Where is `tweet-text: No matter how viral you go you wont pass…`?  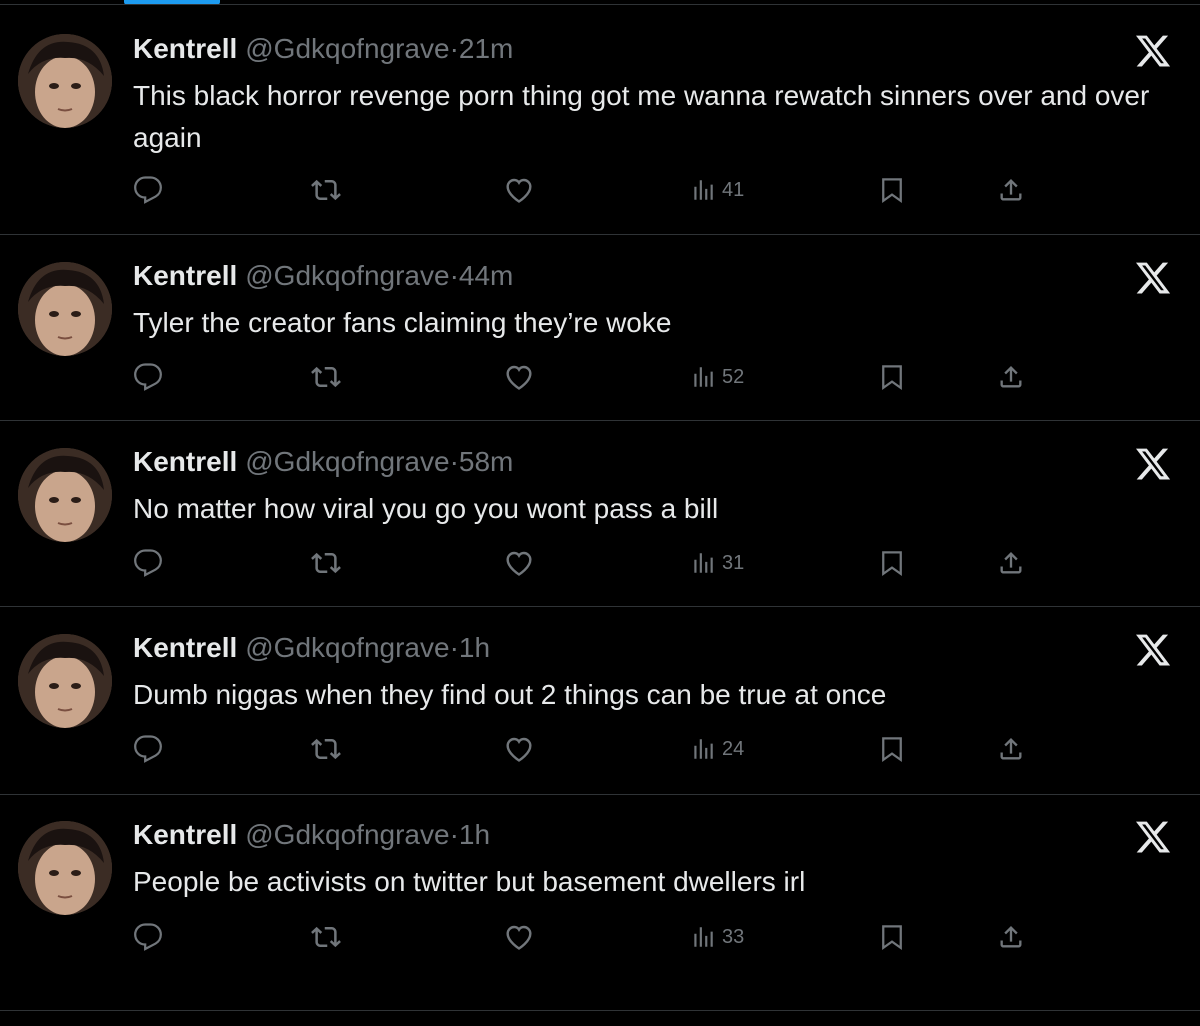 tweet-text: No matter how viral you go you wont pass… is located at coordinates (426, 508).